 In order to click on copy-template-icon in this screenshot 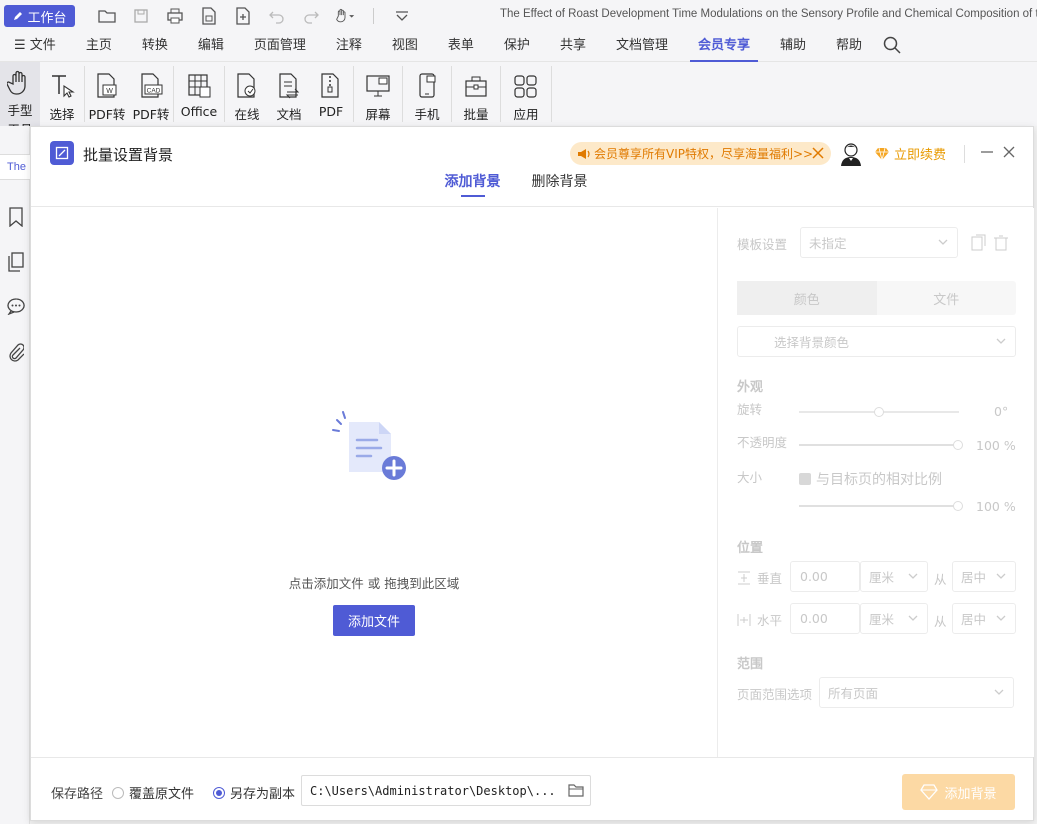, I will do `click(979, 245)`.